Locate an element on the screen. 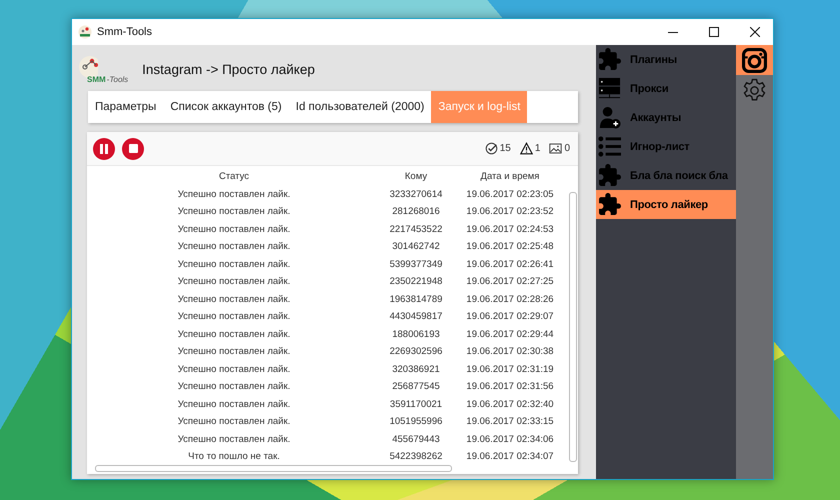 The image size is (840, 500). stop-button is located at coordinates (133, 149).